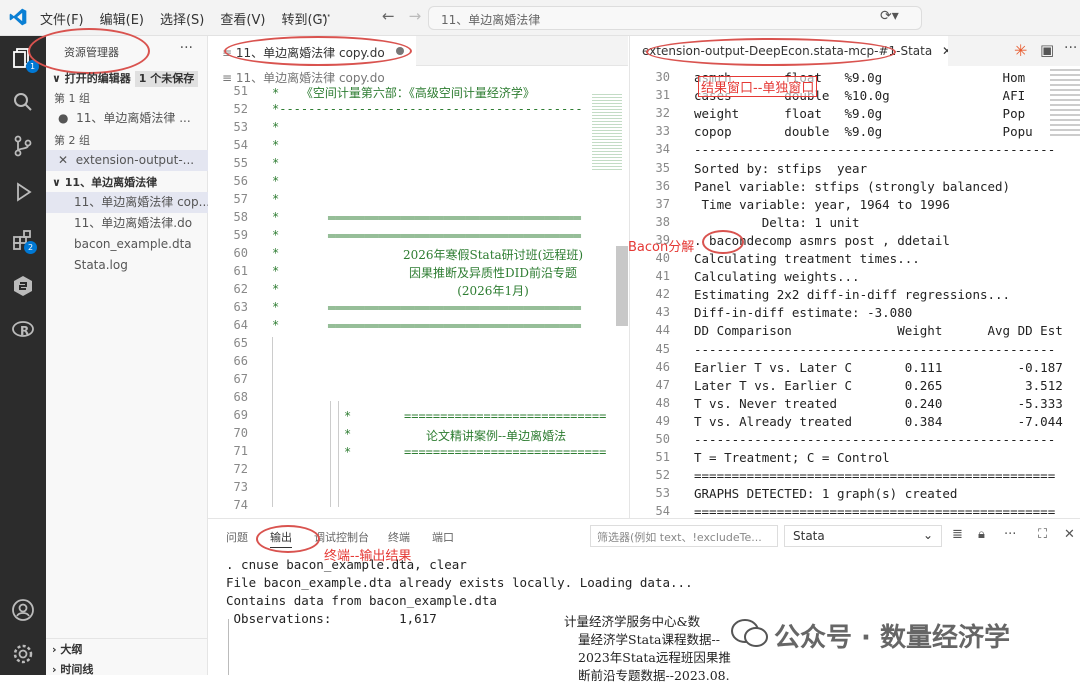 The height and width of the screenshot is (684, 1080). I want to click on panel-more-icon: ···, so click(1010, 534).